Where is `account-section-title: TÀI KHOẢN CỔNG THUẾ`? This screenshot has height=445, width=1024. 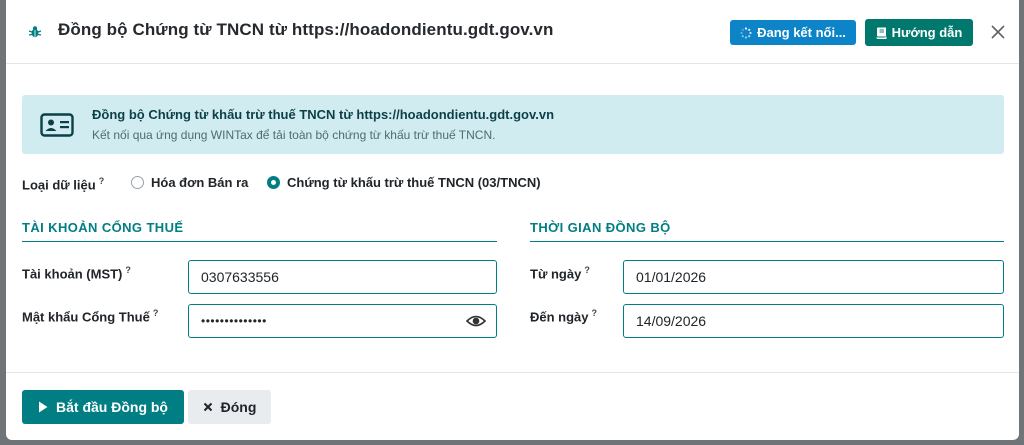 account-section-title: TÀI KHOẢN CỔNG THUẾ is located at coordinates (103, 227).